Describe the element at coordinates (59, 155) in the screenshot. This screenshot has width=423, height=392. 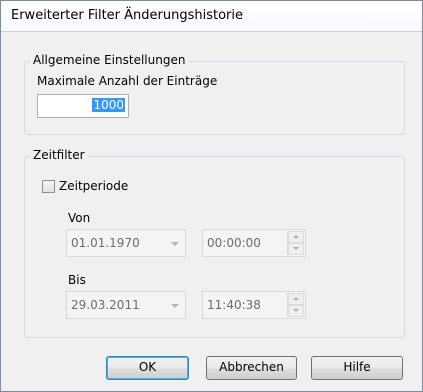
I see `time-filter-legend: Zeitfilter` at that location.